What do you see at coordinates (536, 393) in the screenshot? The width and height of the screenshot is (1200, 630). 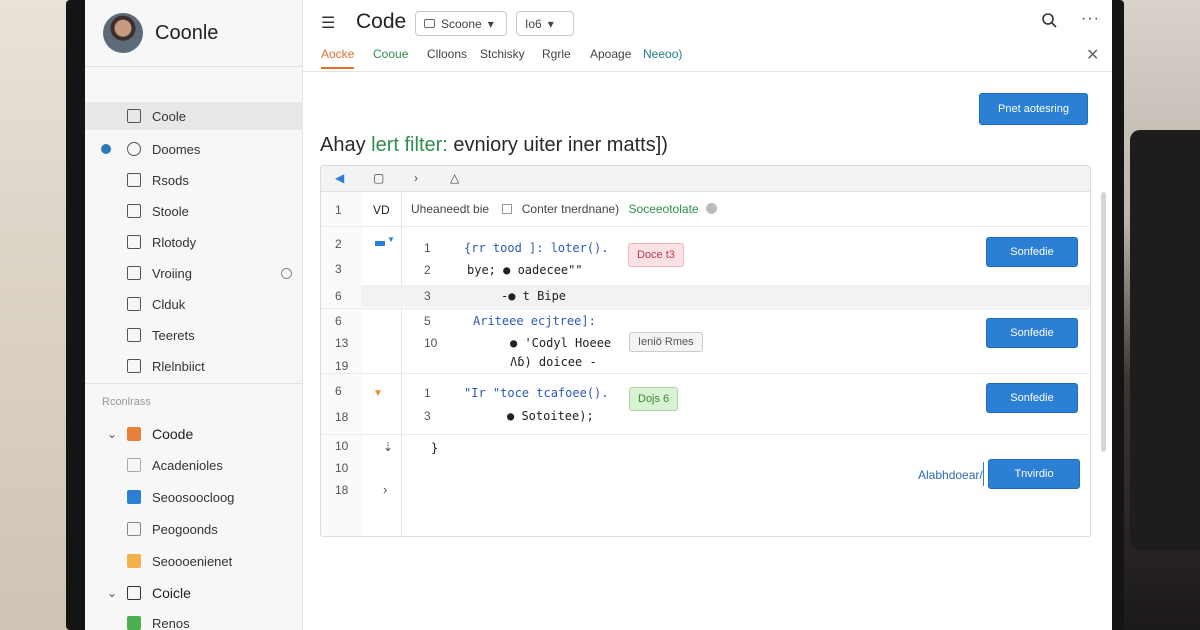 I see `code-line: "Ir "toce tcafoee().` at bounding box center [536, 393].